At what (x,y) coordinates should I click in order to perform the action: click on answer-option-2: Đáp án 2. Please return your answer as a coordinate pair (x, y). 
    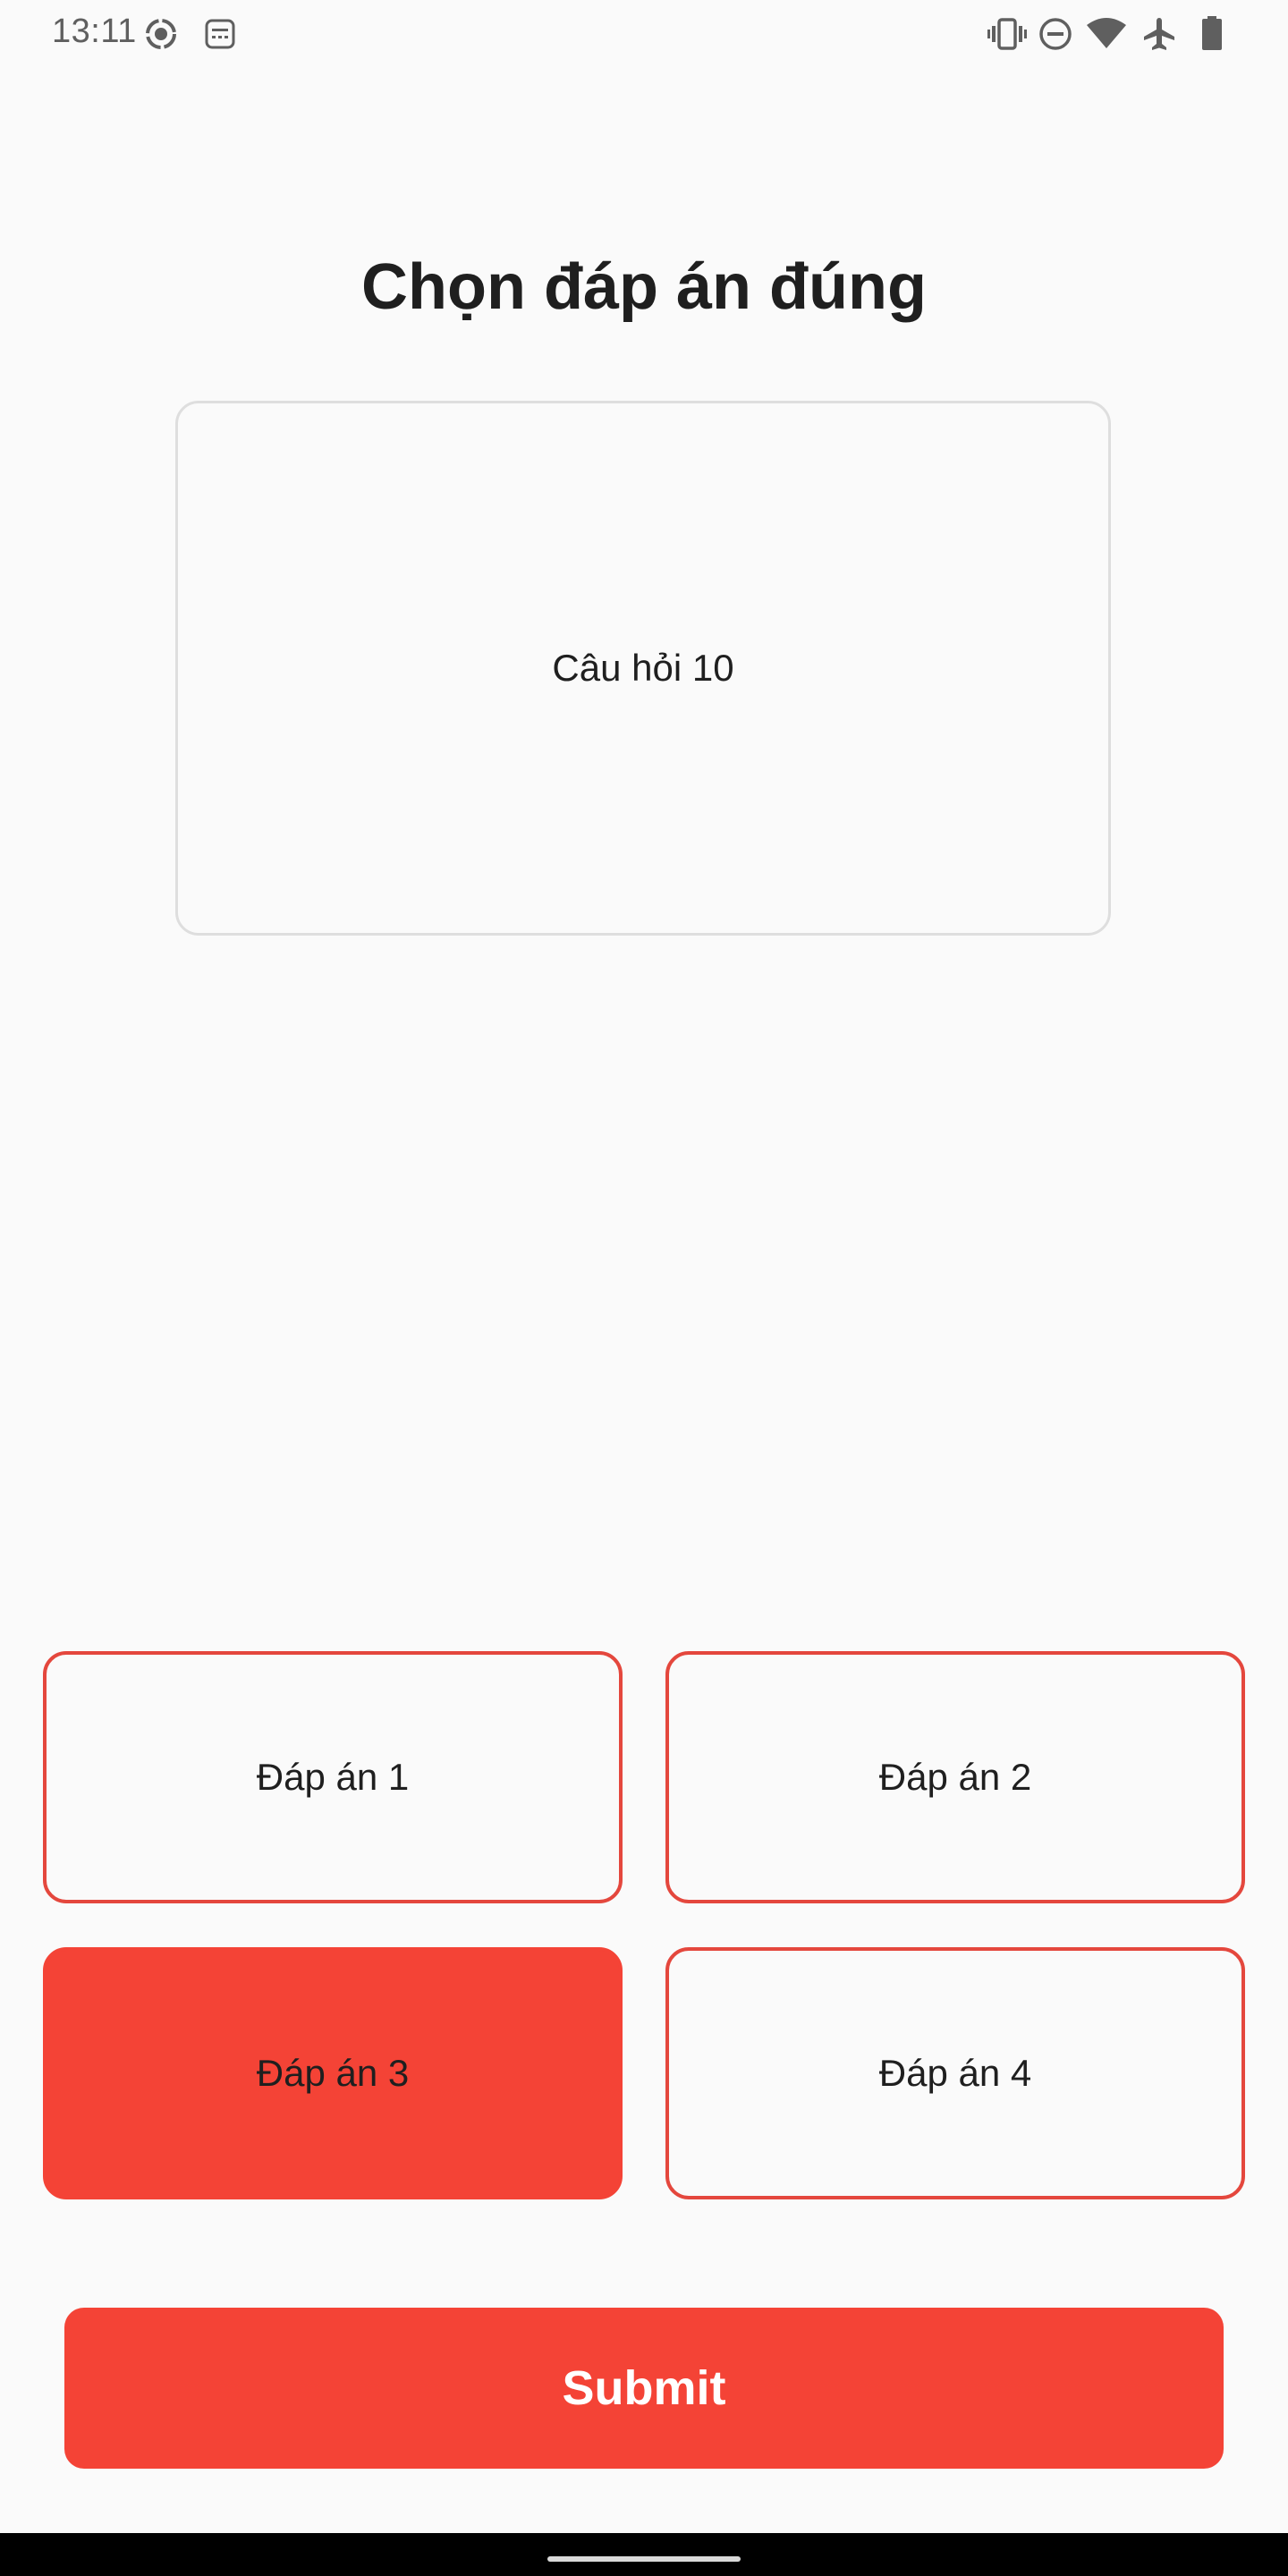
    Looking at the image, I should click on (955, 1777).